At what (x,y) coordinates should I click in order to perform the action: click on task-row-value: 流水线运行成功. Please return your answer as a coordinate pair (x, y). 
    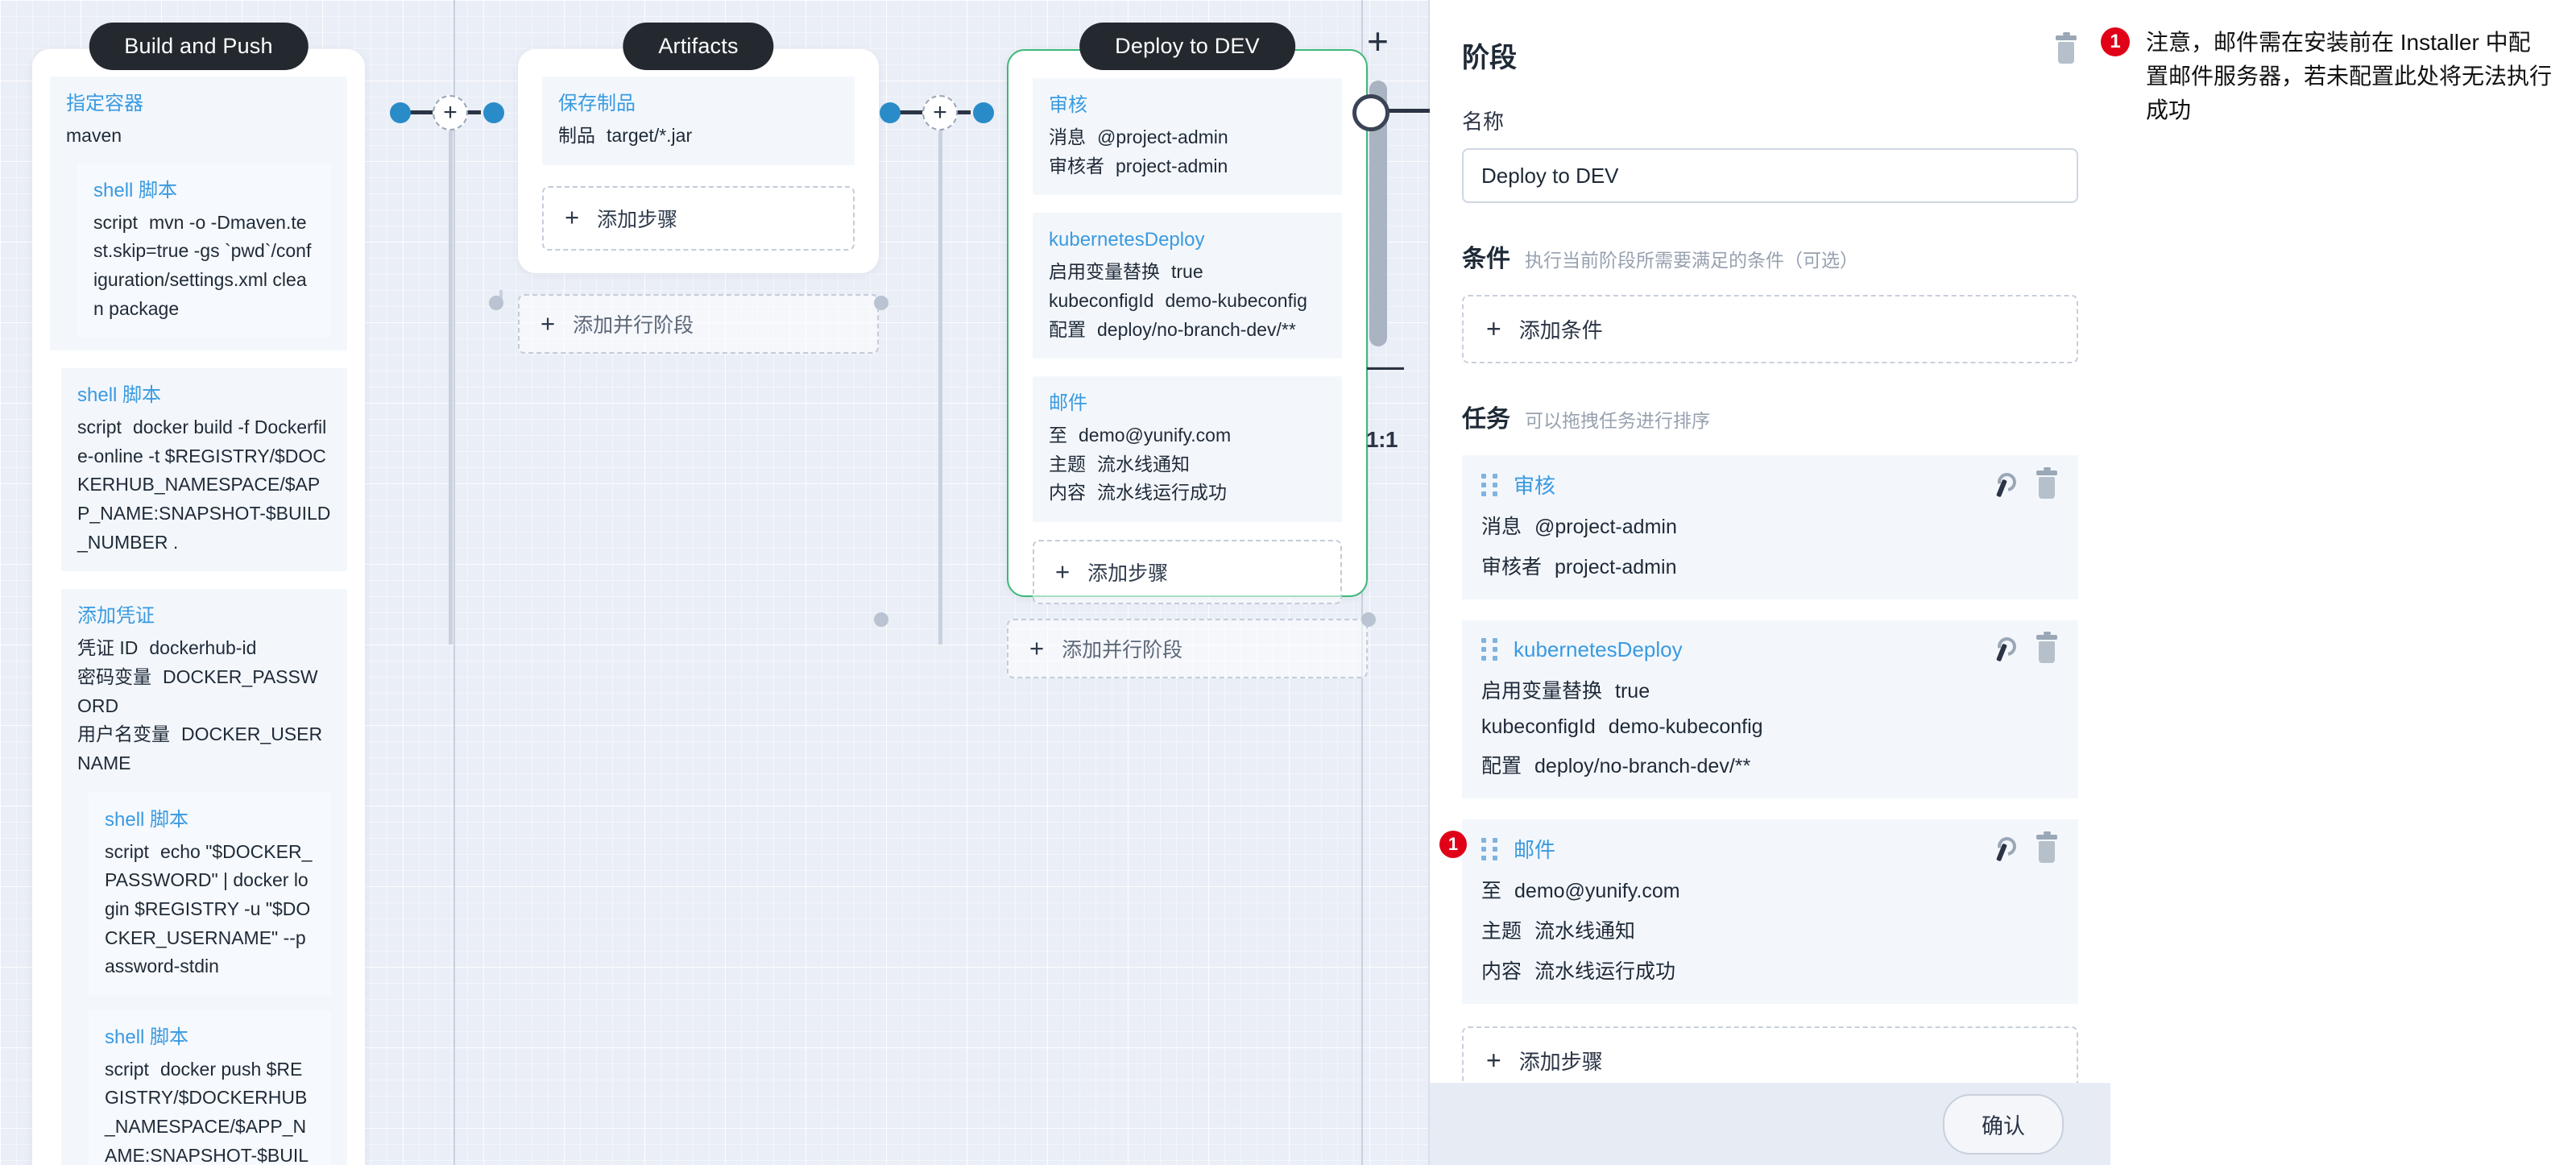
    Looking at the image, I should click on (1605, 972).